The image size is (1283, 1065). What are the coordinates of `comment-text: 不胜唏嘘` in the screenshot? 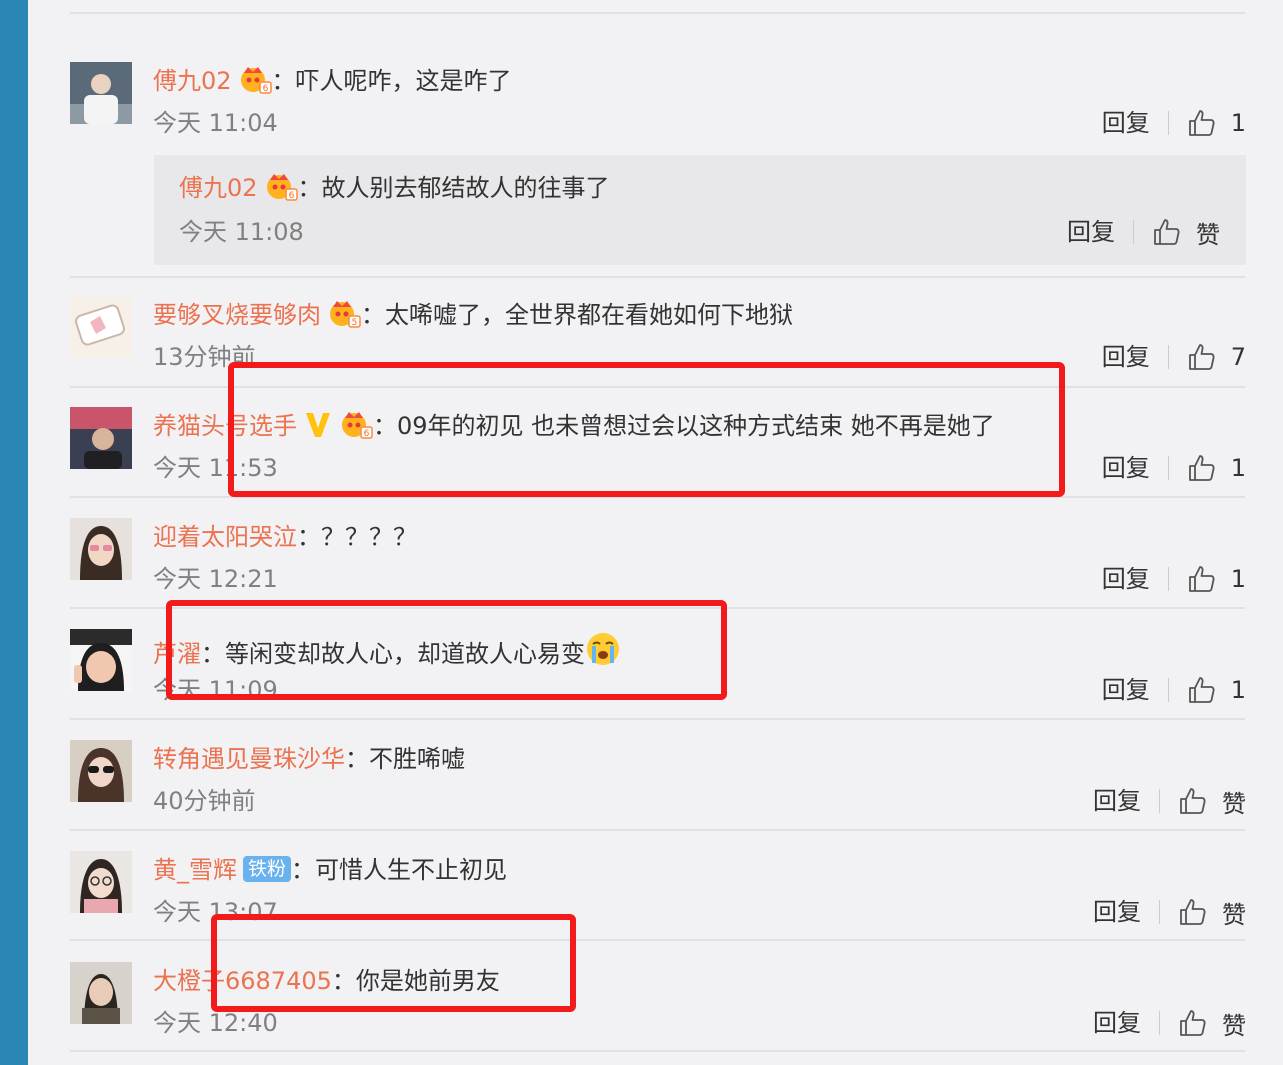 It's located at (417, 759).